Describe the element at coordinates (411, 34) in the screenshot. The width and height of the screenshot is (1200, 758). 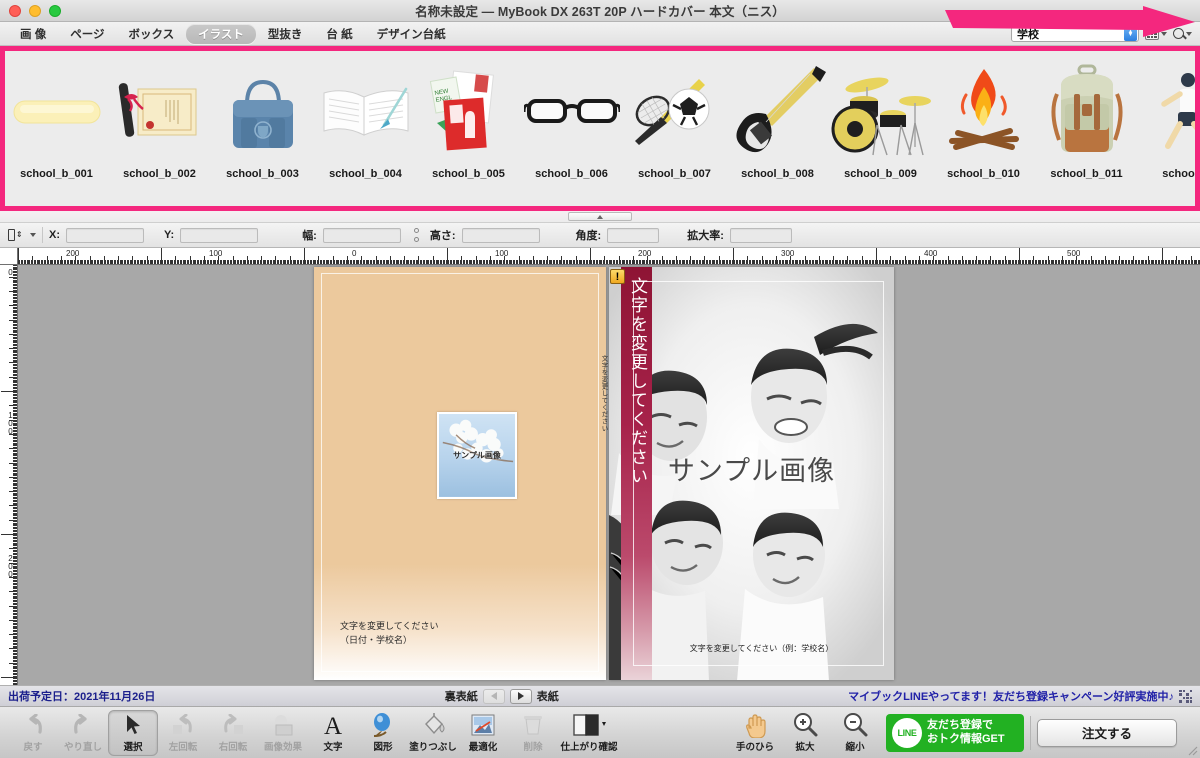
I see `tab-design-mount: デザイン台紙` at that location.